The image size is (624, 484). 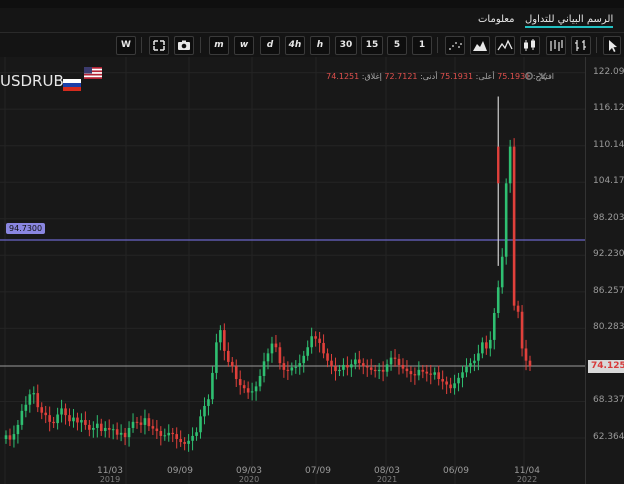 I want to click on timeframe-1m: 1, so click(x=422, y=45).